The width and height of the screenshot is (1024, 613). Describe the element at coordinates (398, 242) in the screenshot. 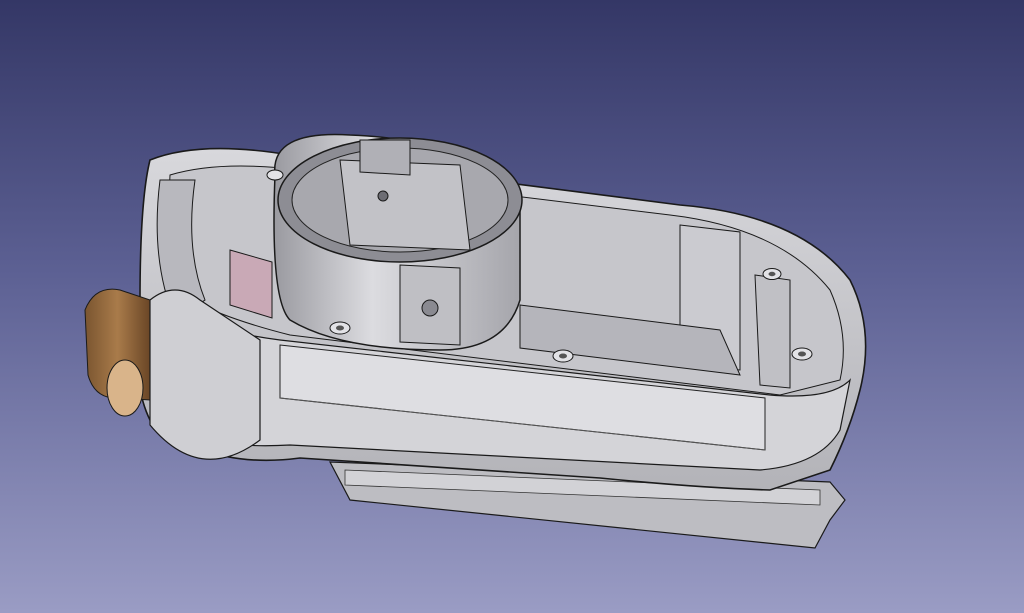

I see `cylindrical-housing` at that location.